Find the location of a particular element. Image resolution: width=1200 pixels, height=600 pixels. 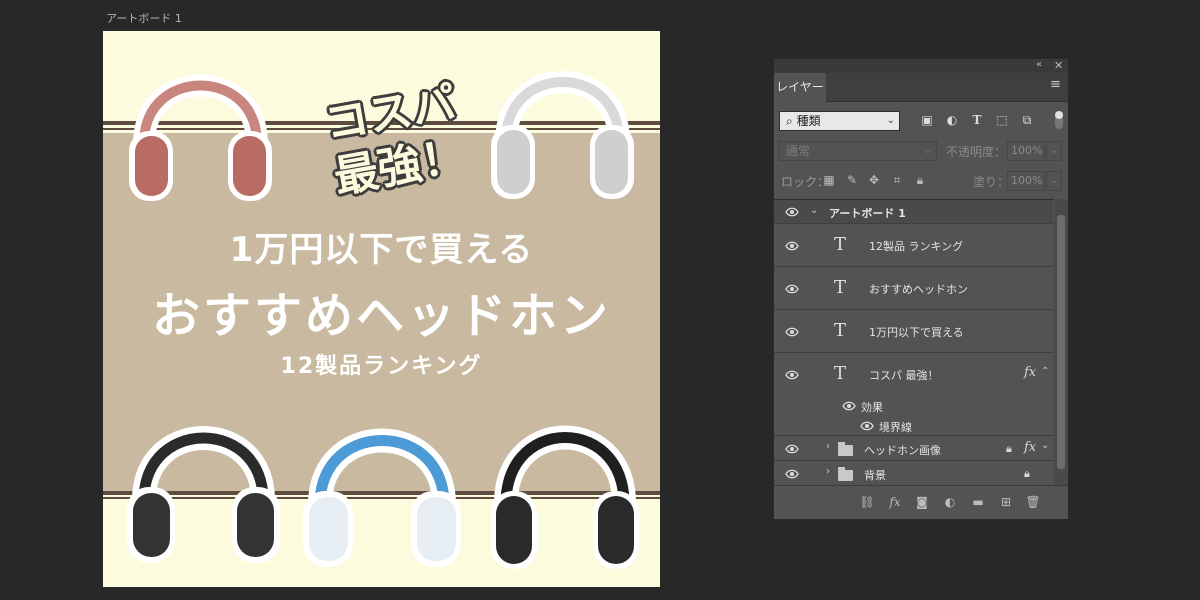

shape-layer-filter-icon: ⬚ is located at coordinates (1002, 120).